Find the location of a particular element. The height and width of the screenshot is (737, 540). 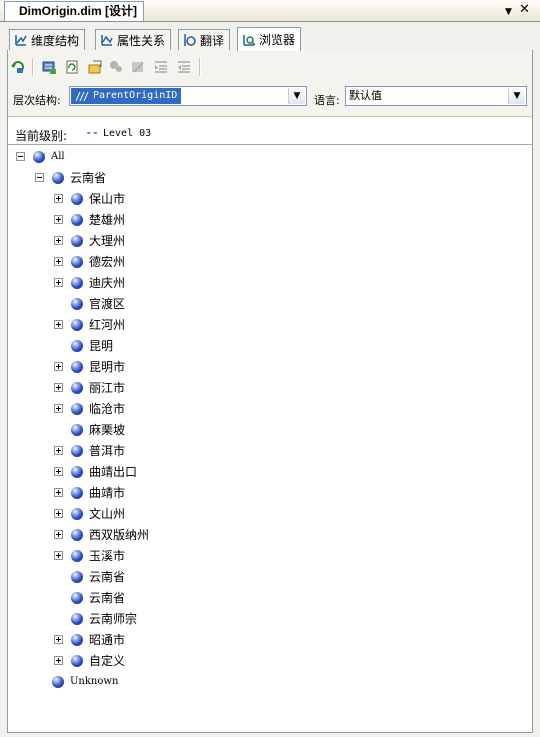

tree-node: 普洱市 is located at coordinates (89, 450).